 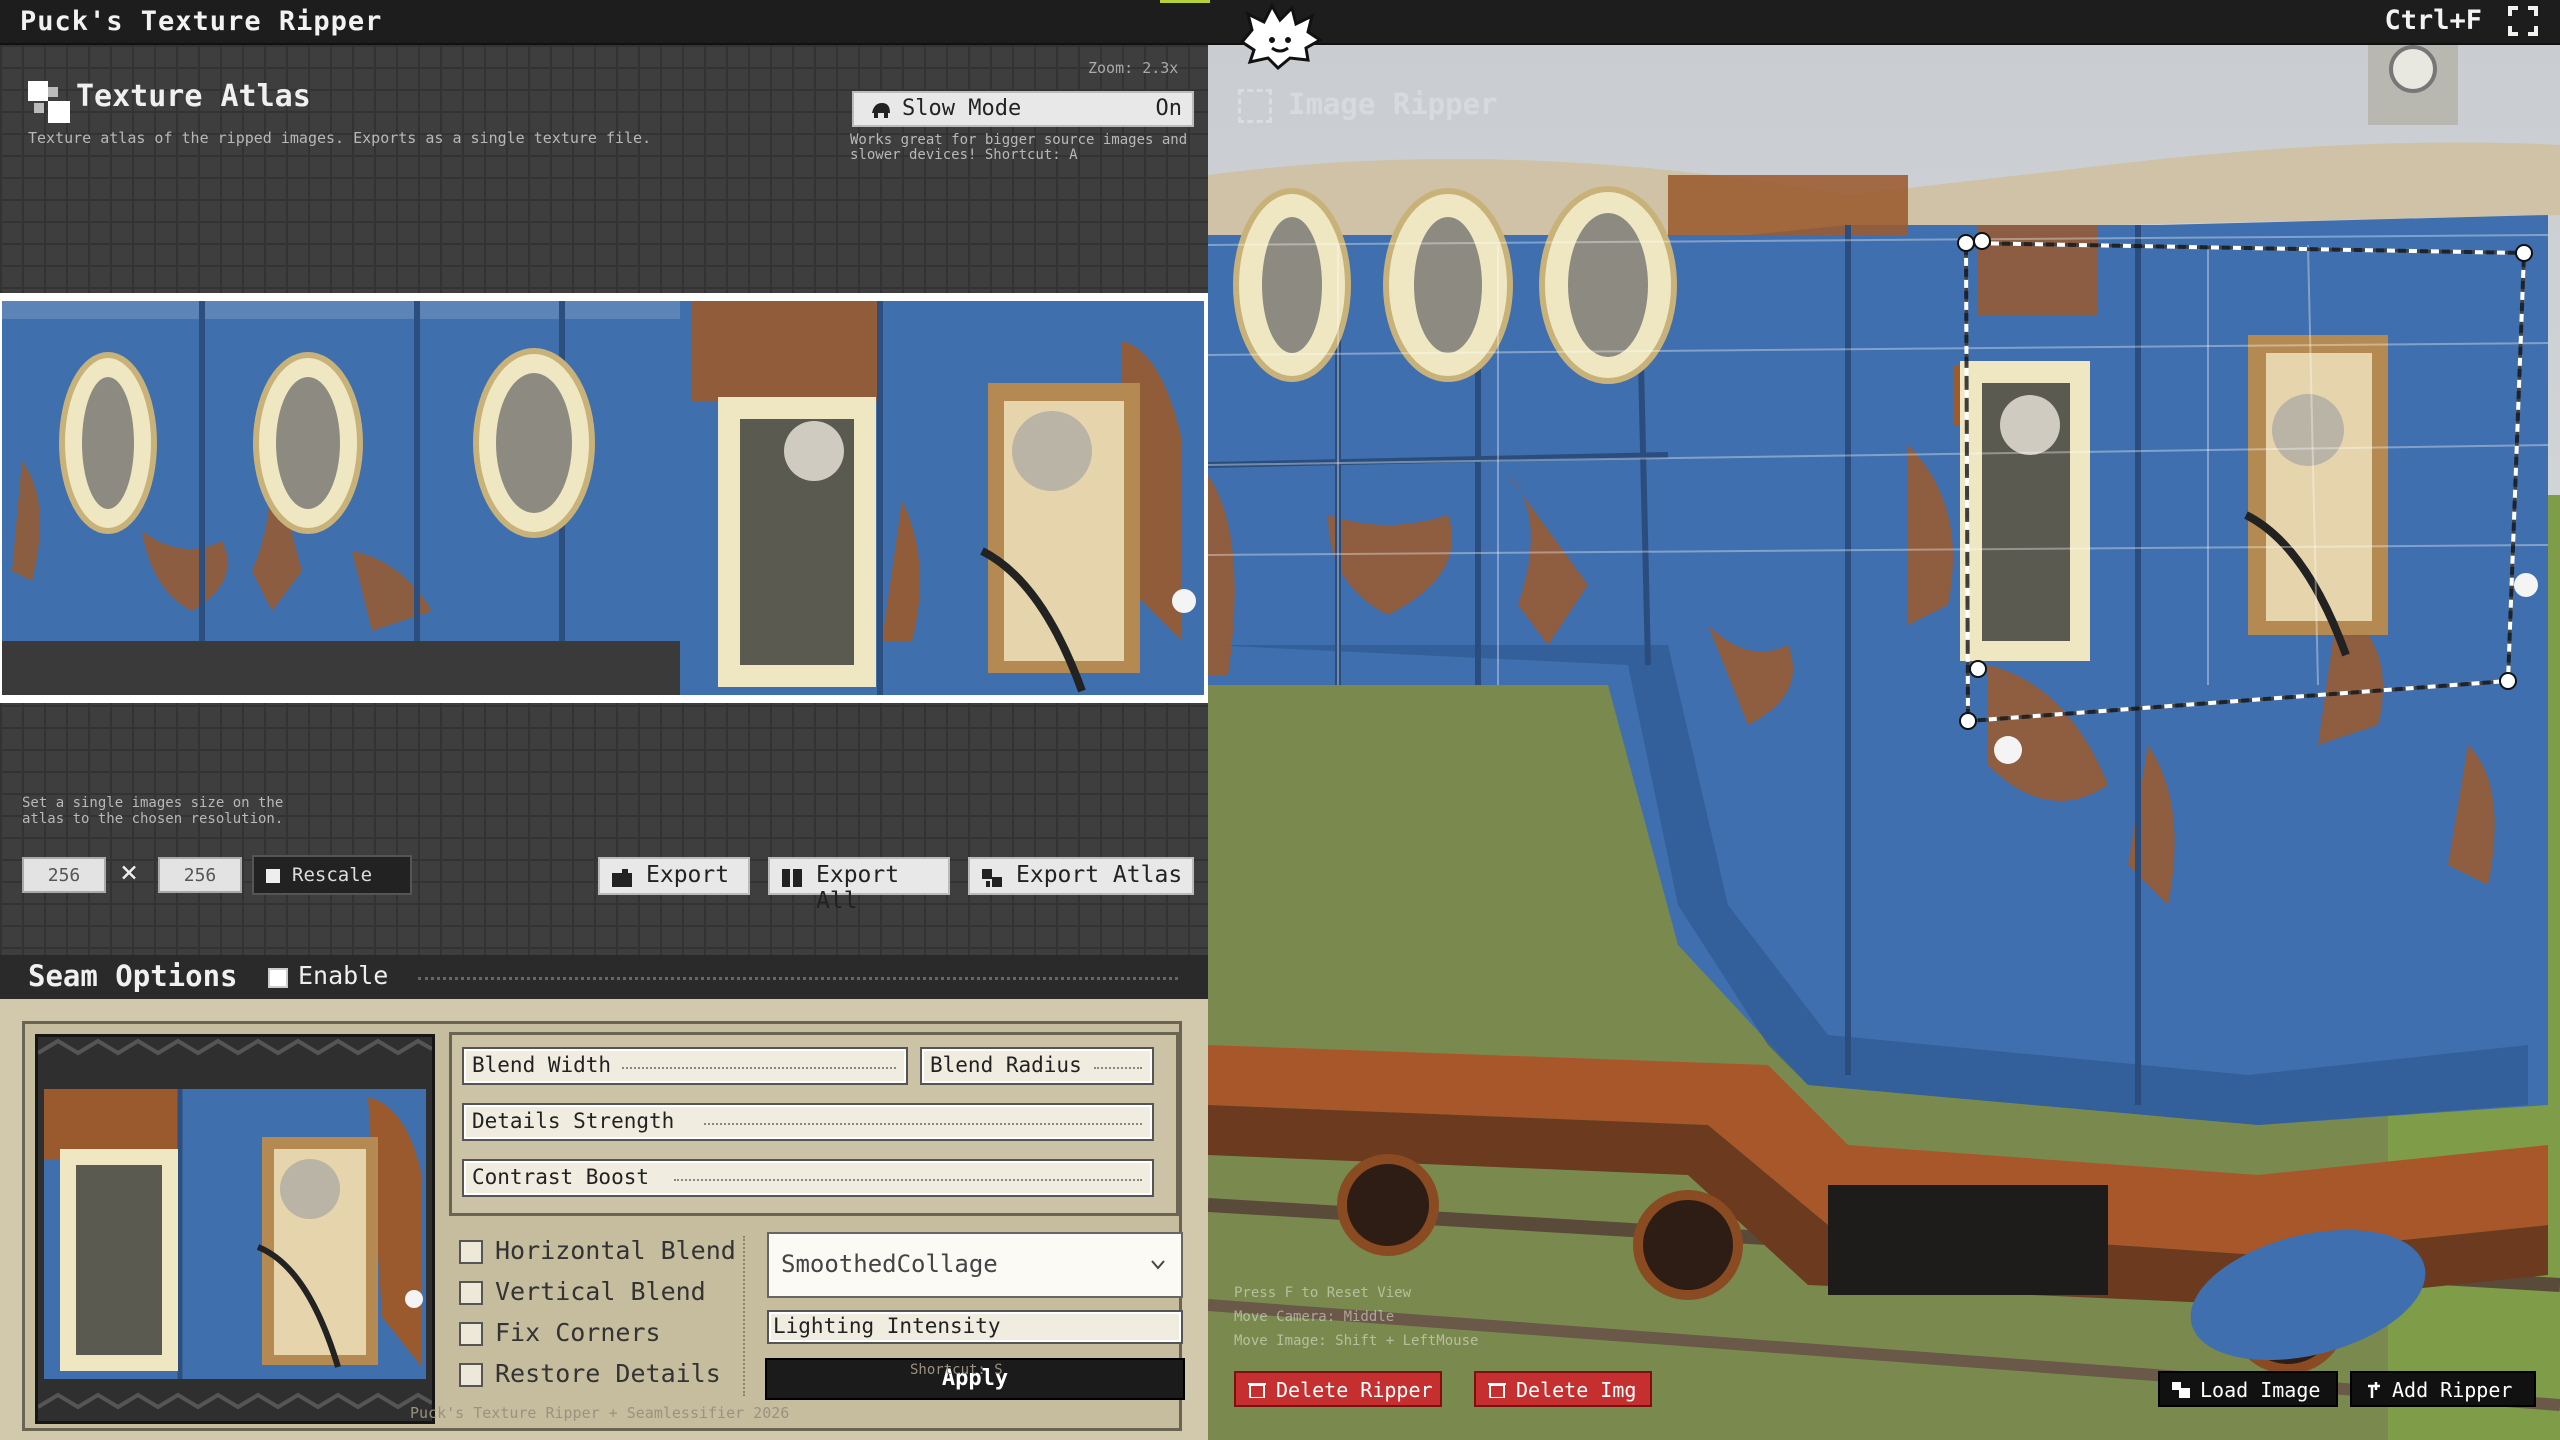 What do you see at coordinates (49, 102) in the screenshot?
I see `atlas-icon` at bounding box center [49, 102].